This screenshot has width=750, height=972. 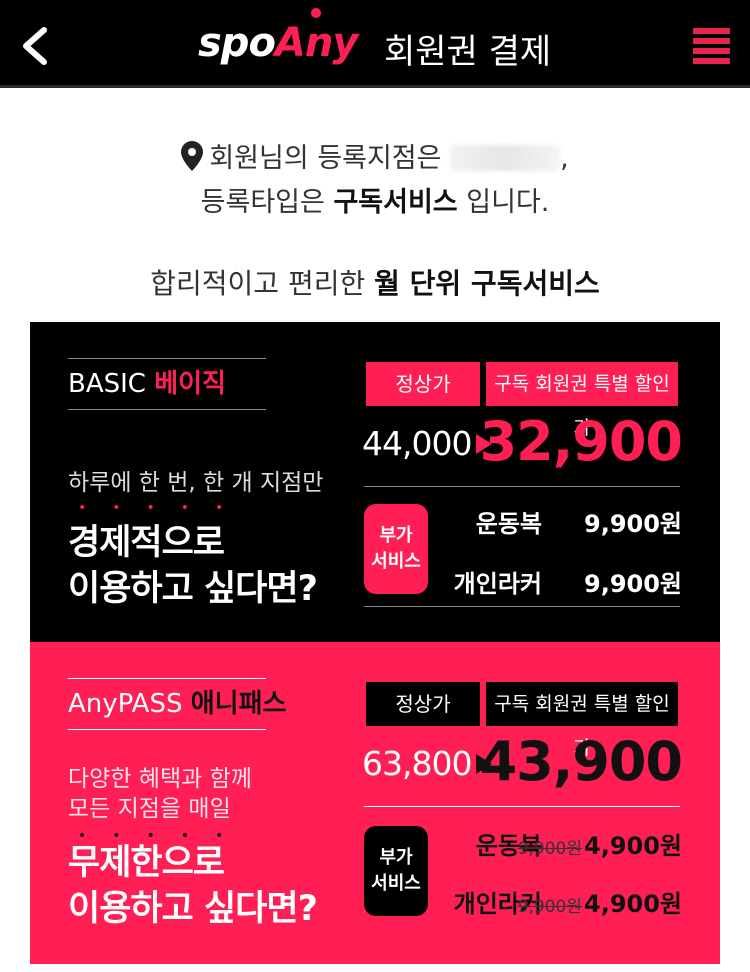 I want to click on app-header: spoAny 회원권 결제, so click(x=375, y=44).